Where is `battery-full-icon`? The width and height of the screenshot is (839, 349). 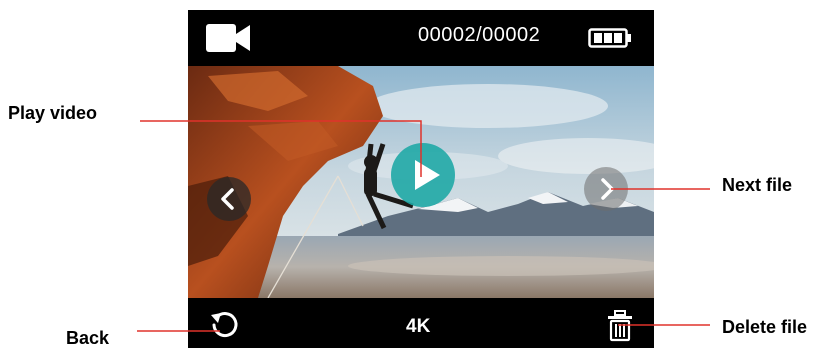
battery-full-icon is located at coordinates (609, 38).